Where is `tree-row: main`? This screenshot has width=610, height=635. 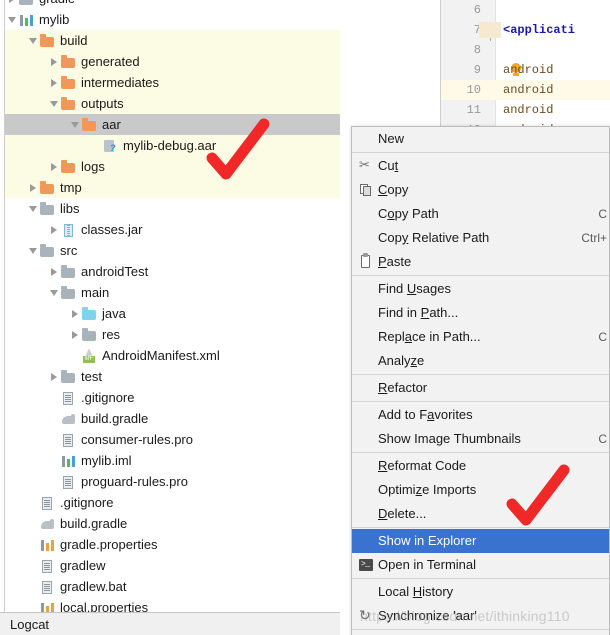
tree-row: main is located at coordinates (172, 292).